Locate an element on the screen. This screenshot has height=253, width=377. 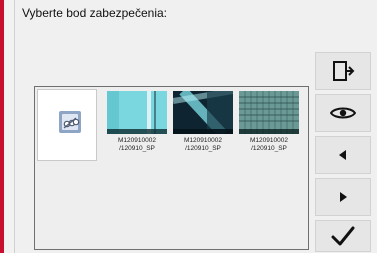
accent-bar is located at coordinates (2, 126).